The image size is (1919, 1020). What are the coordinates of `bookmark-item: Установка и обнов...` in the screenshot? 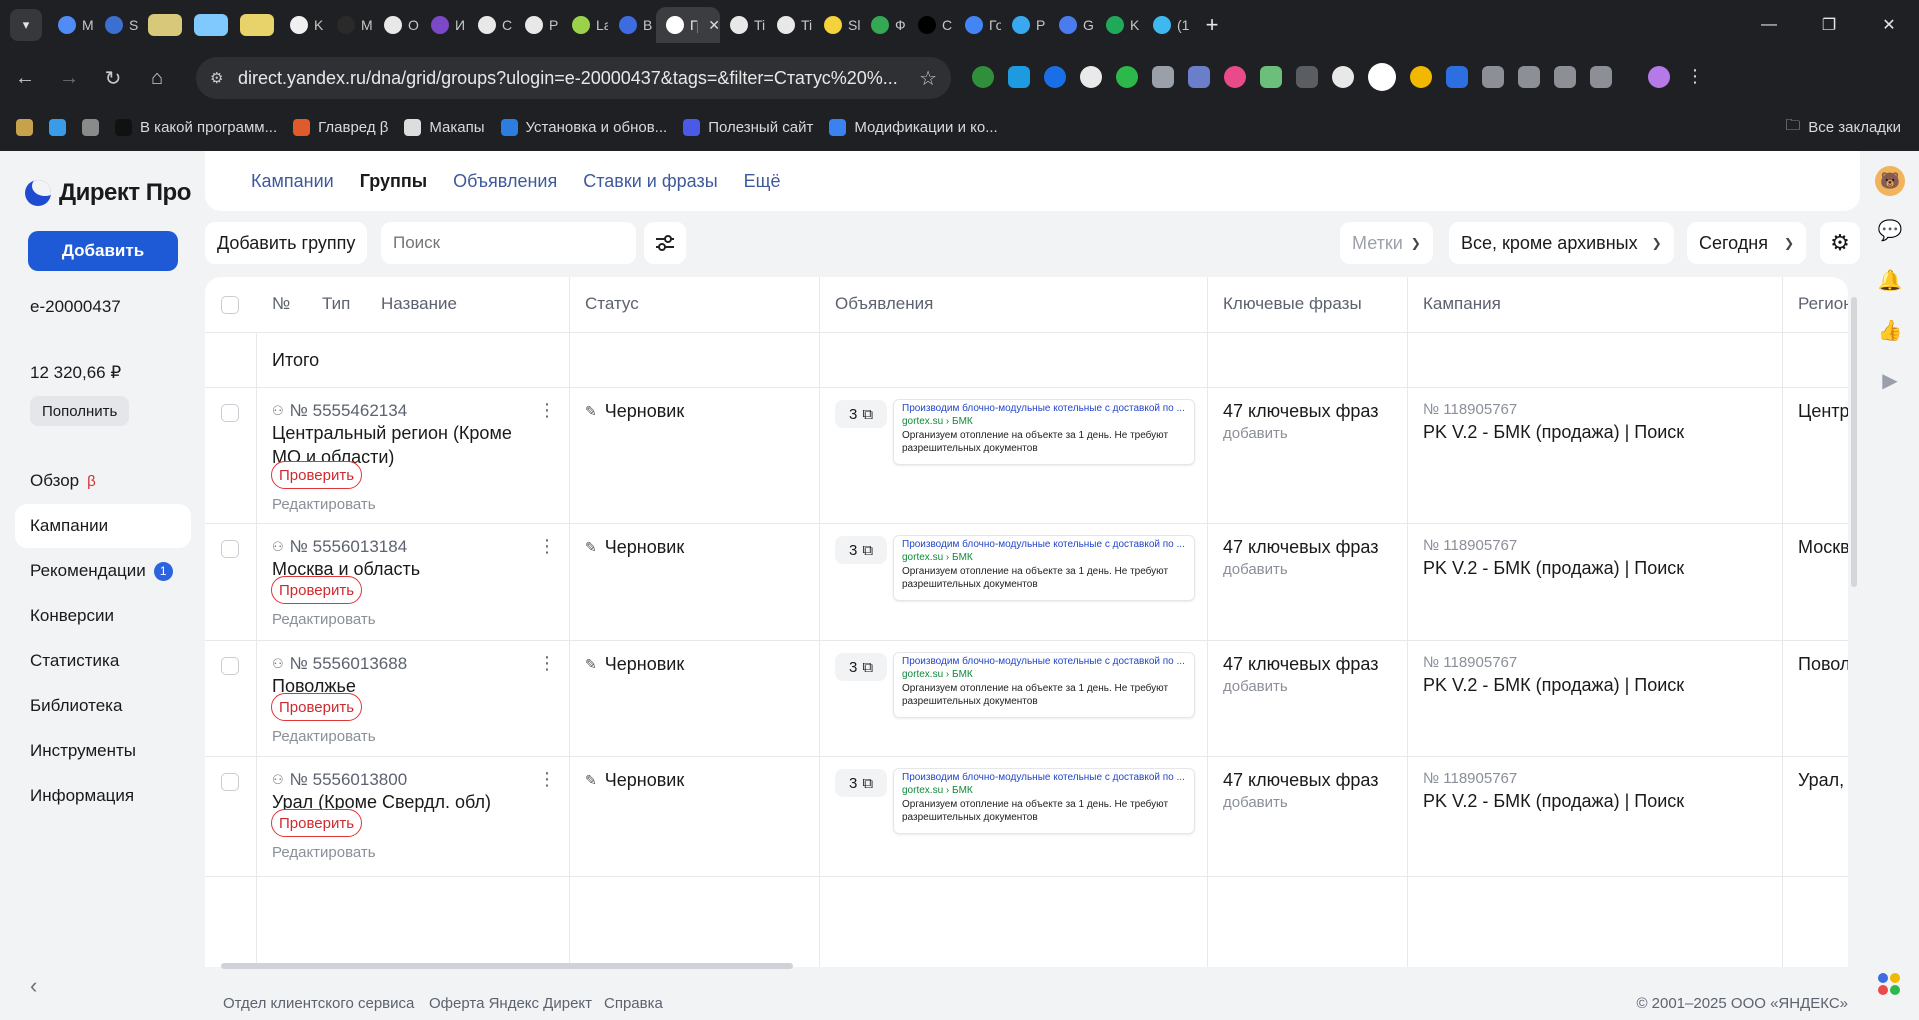 It's located at (583, 127).